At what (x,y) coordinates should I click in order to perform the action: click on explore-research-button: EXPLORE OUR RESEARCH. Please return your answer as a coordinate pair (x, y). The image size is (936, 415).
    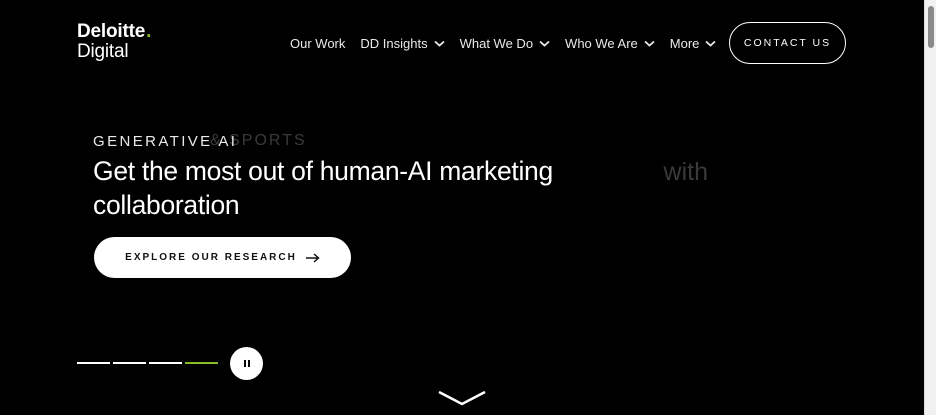
    Looking at the image, I should click on (222, 257).